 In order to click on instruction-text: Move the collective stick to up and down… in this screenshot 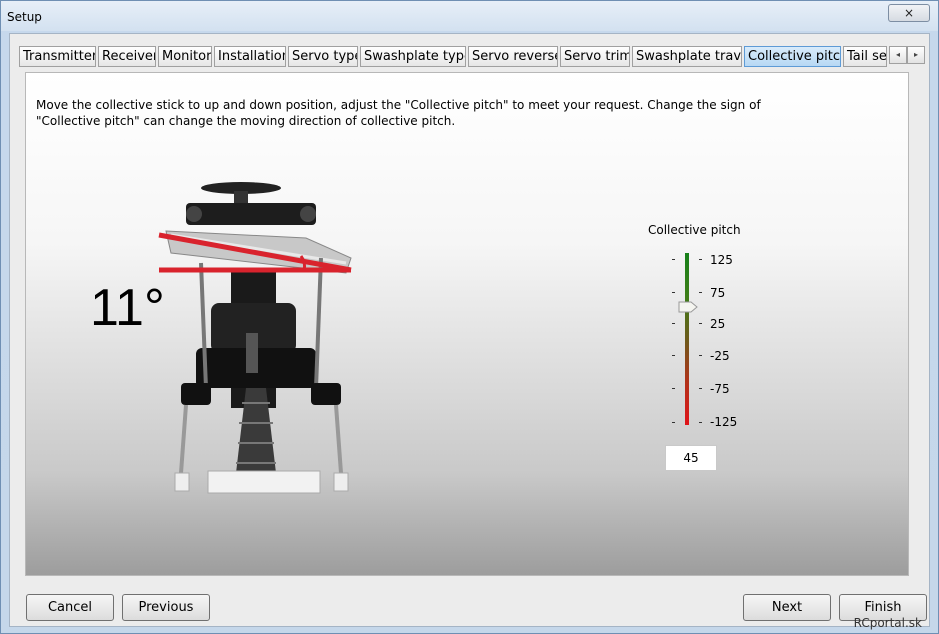, I will do `click(398, 113)`.